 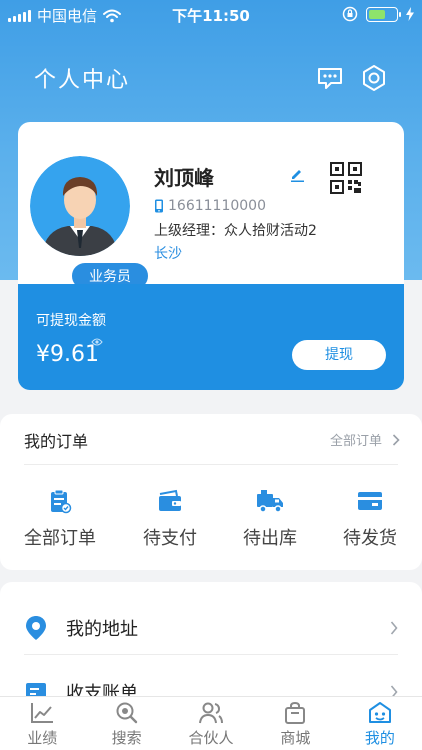 I want to click on avatar, so click(x=80, y=206).